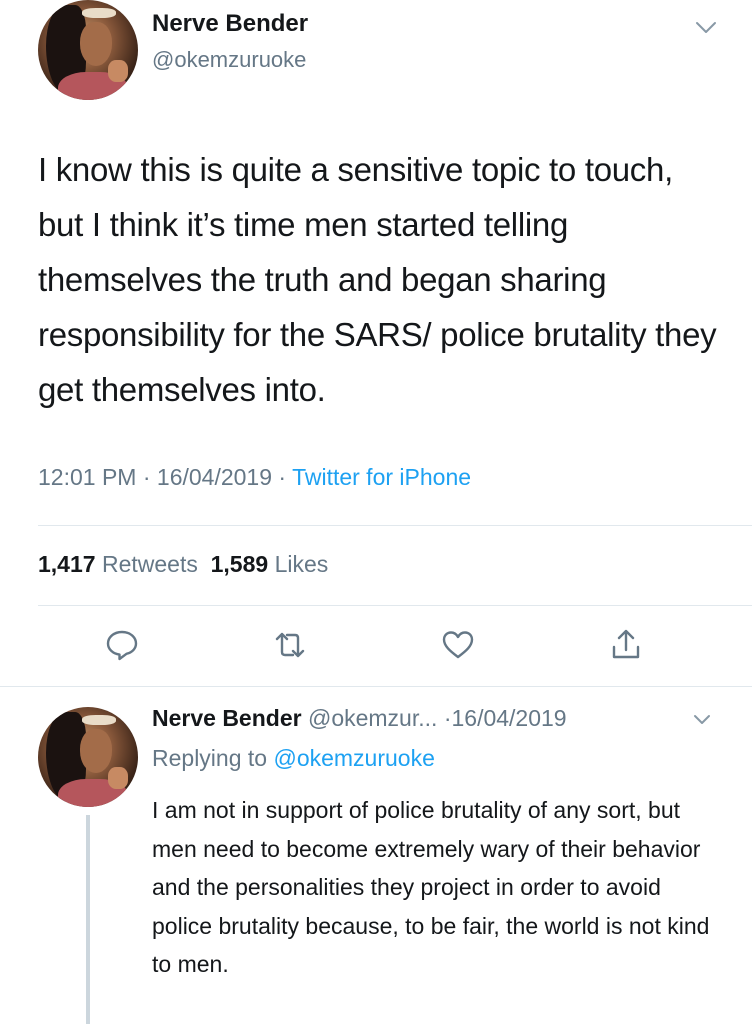  Describe the element at coordinates (239, 564) in the screenshot. I see `likes-count: 1,589` at that location.